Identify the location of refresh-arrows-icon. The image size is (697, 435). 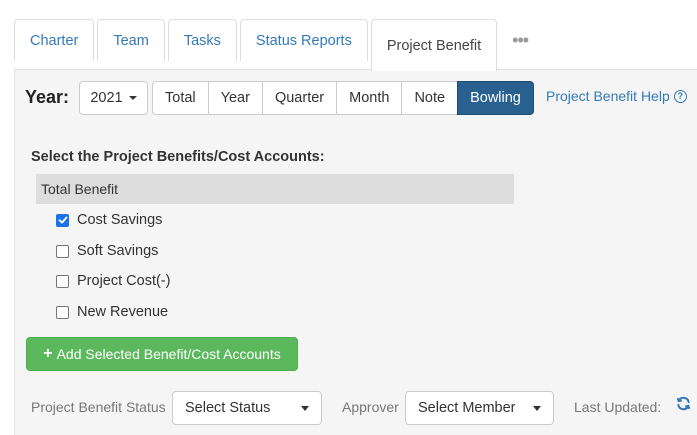
(683, 403).